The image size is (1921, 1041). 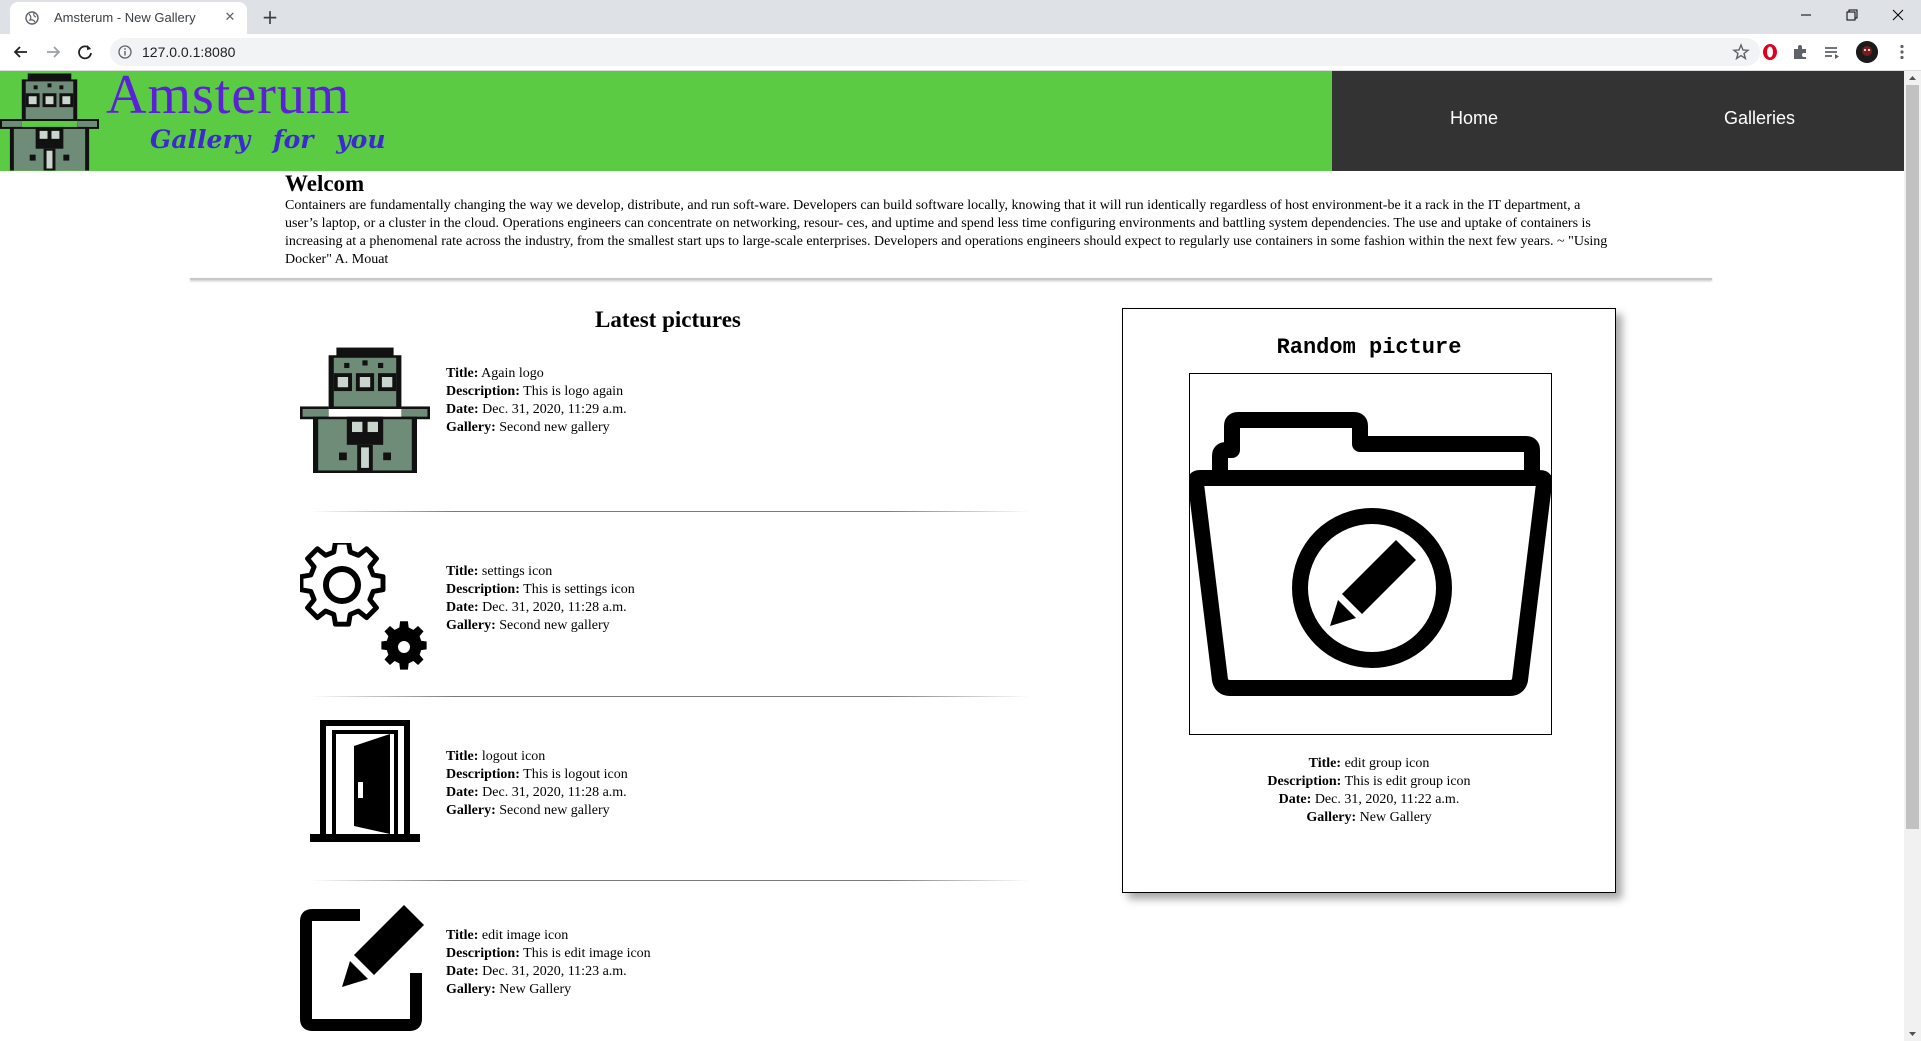 What do you see at coordinates (666, 121) in the screenshot?
I see `header-brand-area: Amsterum Gallery for you` at bounding box center [666, 121].